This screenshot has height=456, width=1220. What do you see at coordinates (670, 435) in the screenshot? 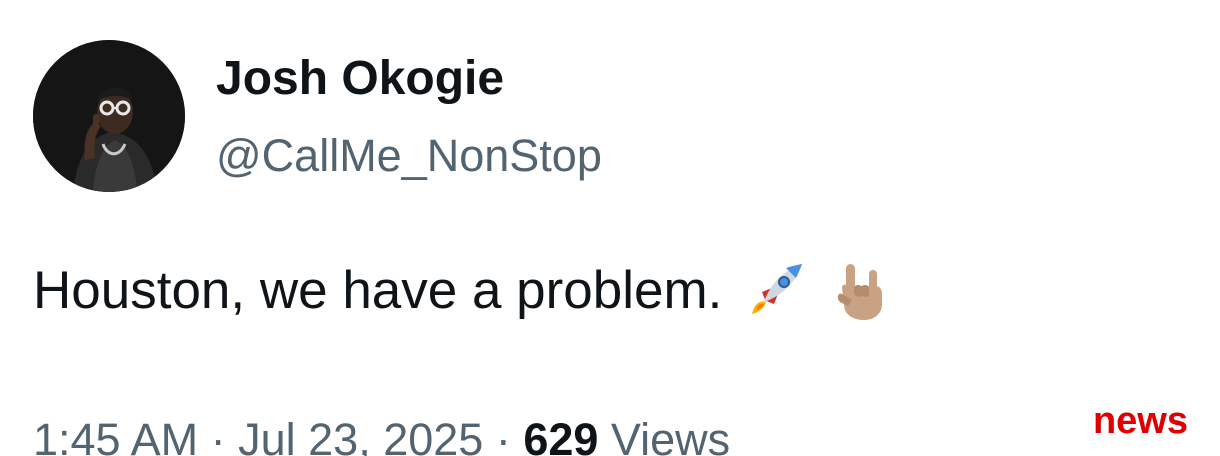
I see `views-label: Views` at bounding box center [670, 435].